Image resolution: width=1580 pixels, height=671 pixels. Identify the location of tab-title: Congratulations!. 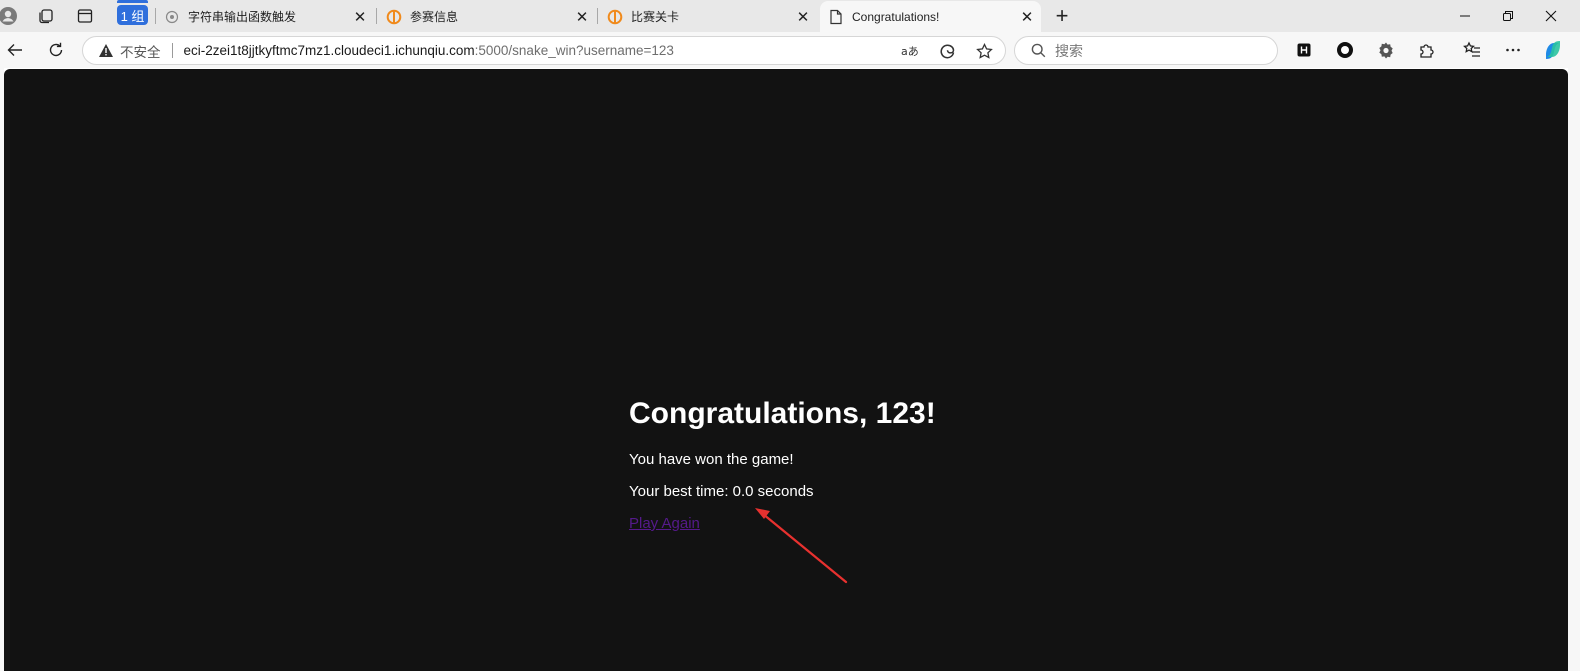
(896, 16).